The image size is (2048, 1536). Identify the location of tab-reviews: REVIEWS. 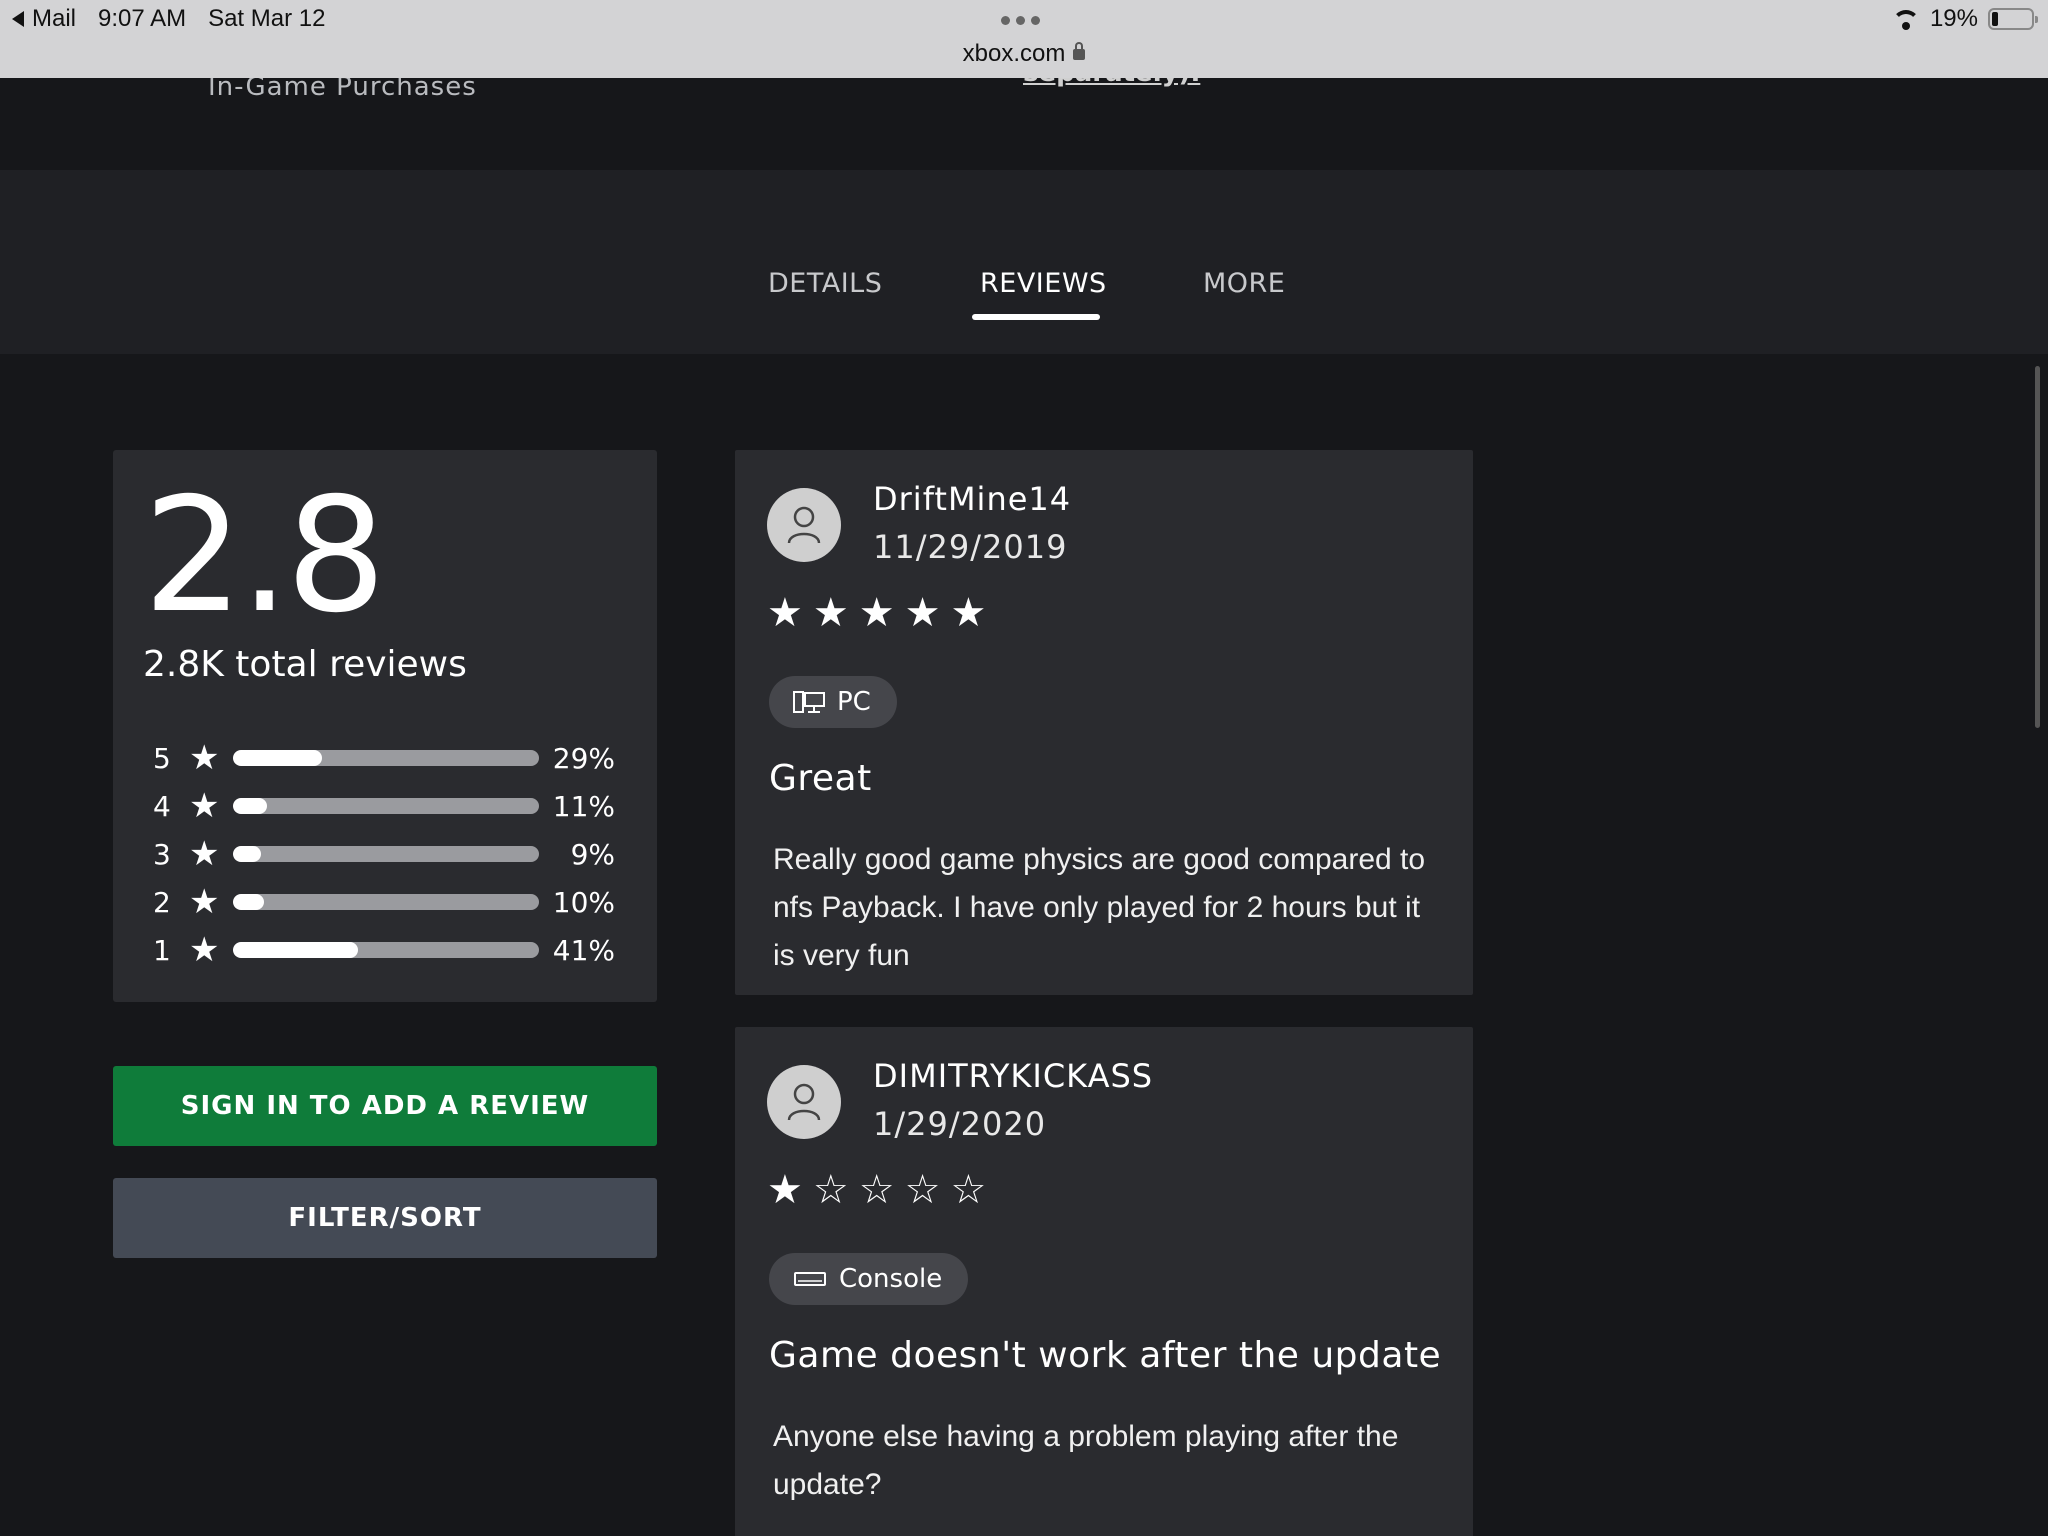
(1043, 283).